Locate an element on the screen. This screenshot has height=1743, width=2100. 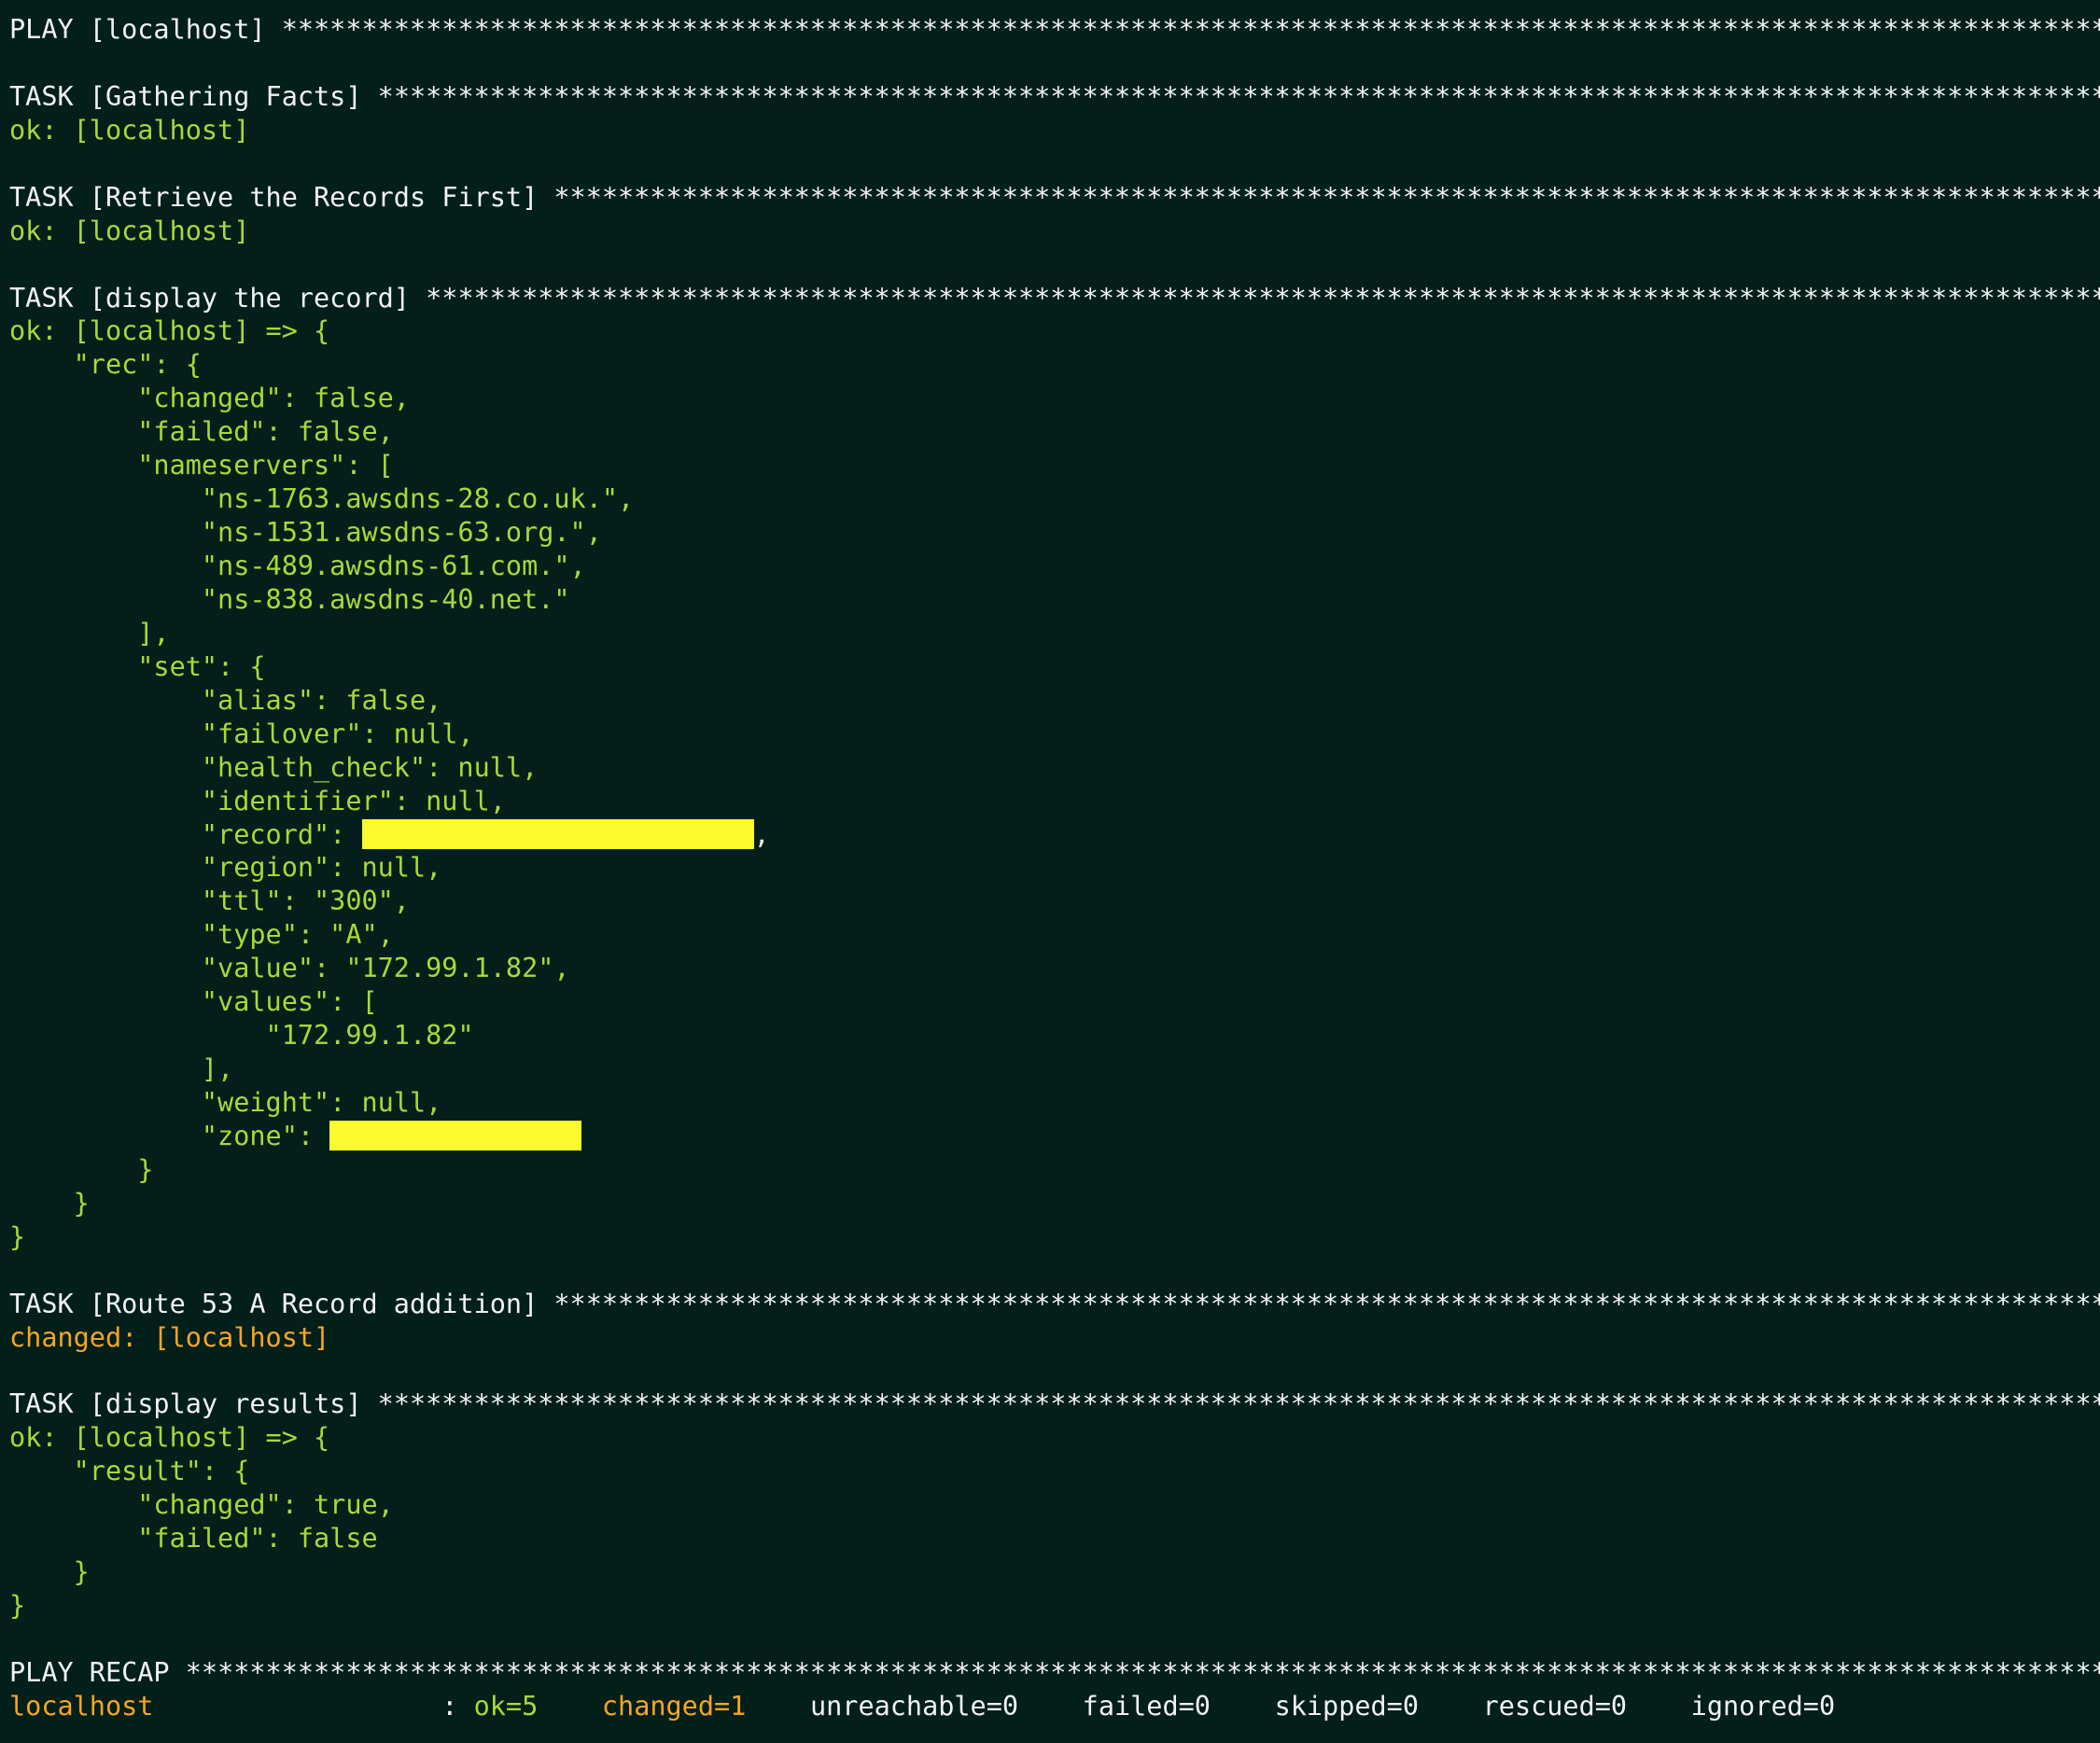
nameserver-entry: "ns-1531.awsdns-63.org.", is located at coordinates (305, 533).